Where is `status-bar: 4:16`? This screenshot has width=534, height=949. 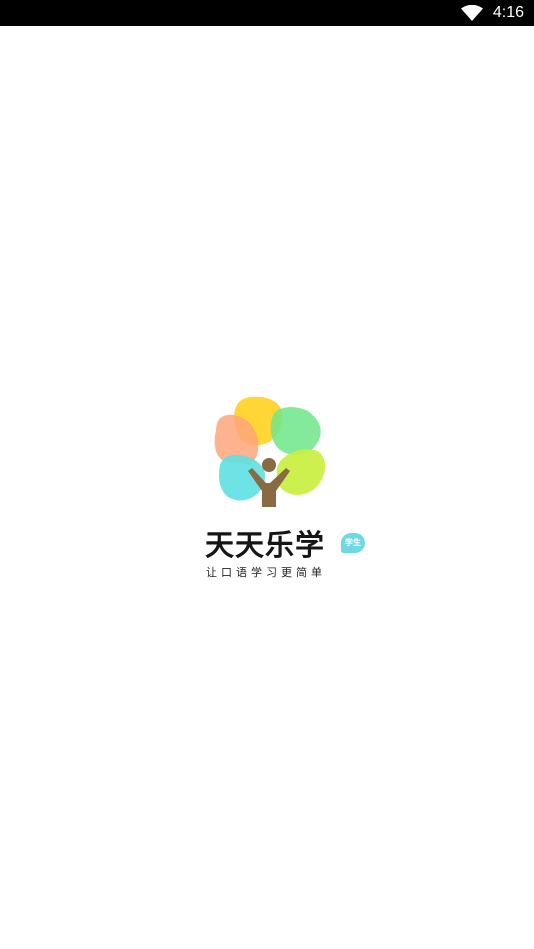
status-bar: 4:16 is located at coordinates (267, 13).